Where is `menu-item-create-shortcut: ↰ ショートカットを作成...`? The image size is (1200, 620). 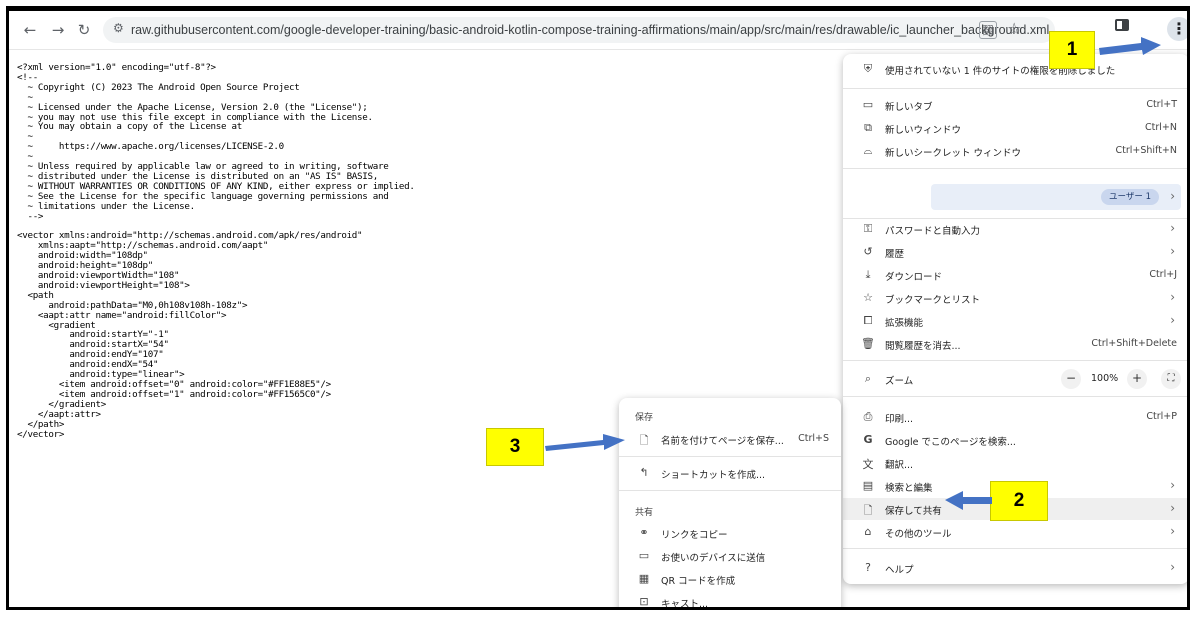
menu-item-create-shortcut: ↰ ショートカットを作成... is located at coordinates (730, 473).